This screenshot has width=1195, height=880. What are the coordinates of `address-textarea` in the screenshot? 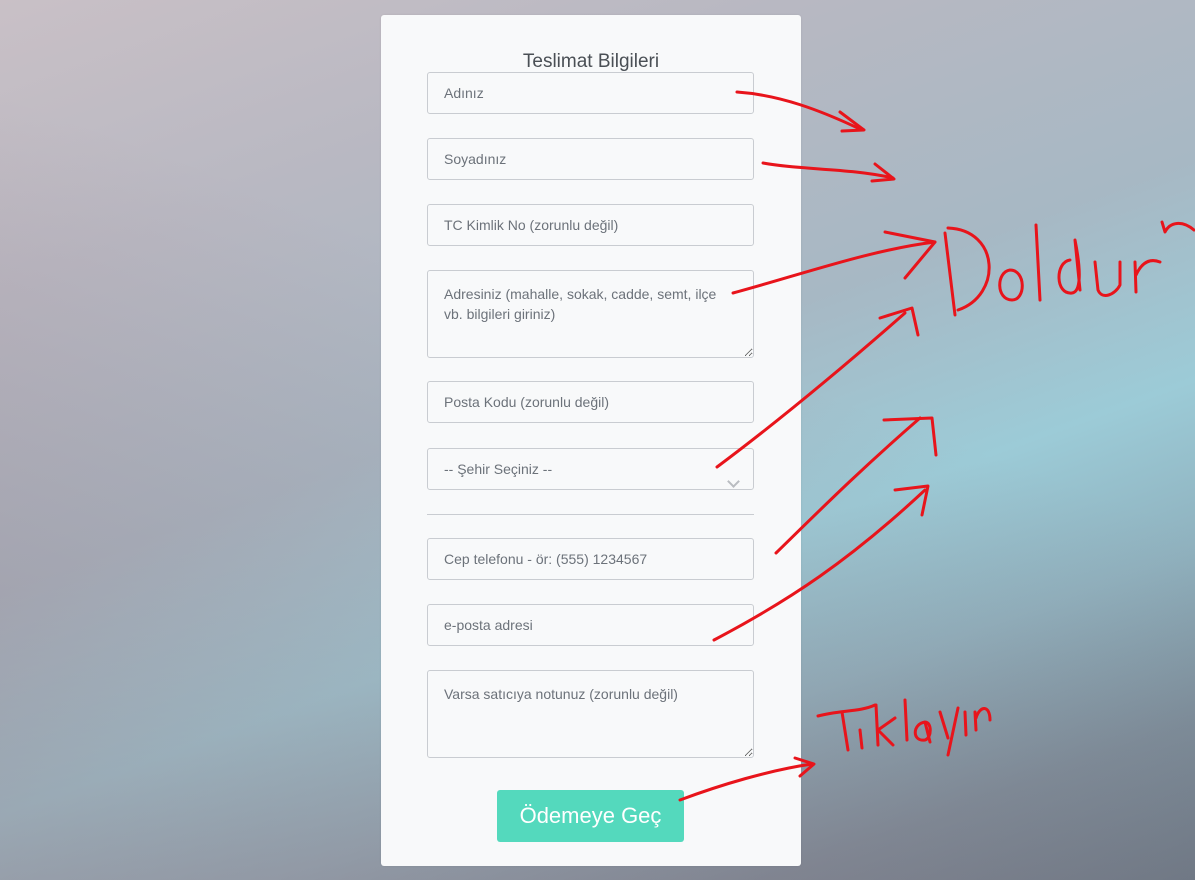 It's located at (590, 314).